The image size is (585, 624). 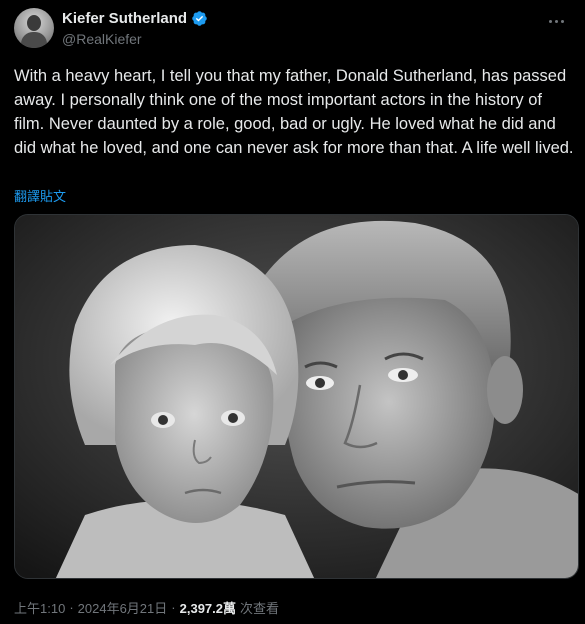 What do you see at coordinates (260, 608) in the screenshot?
I see `views-label: 次查看` at bounding box center [260, 608].